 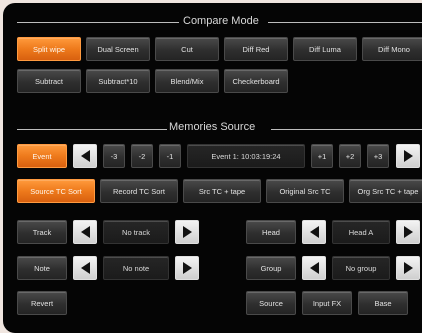 I want to click on note-display: No note, so click(x=136, y=268).